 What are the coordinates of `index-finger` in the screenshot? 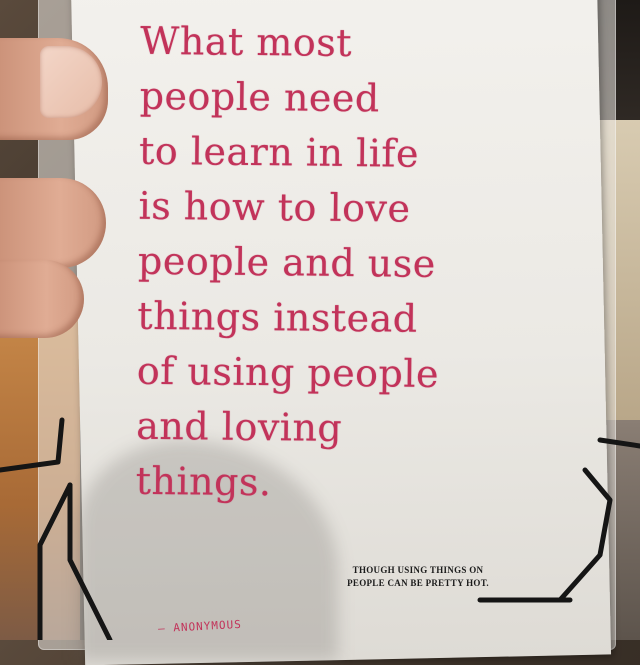 It's located at (53, 223).